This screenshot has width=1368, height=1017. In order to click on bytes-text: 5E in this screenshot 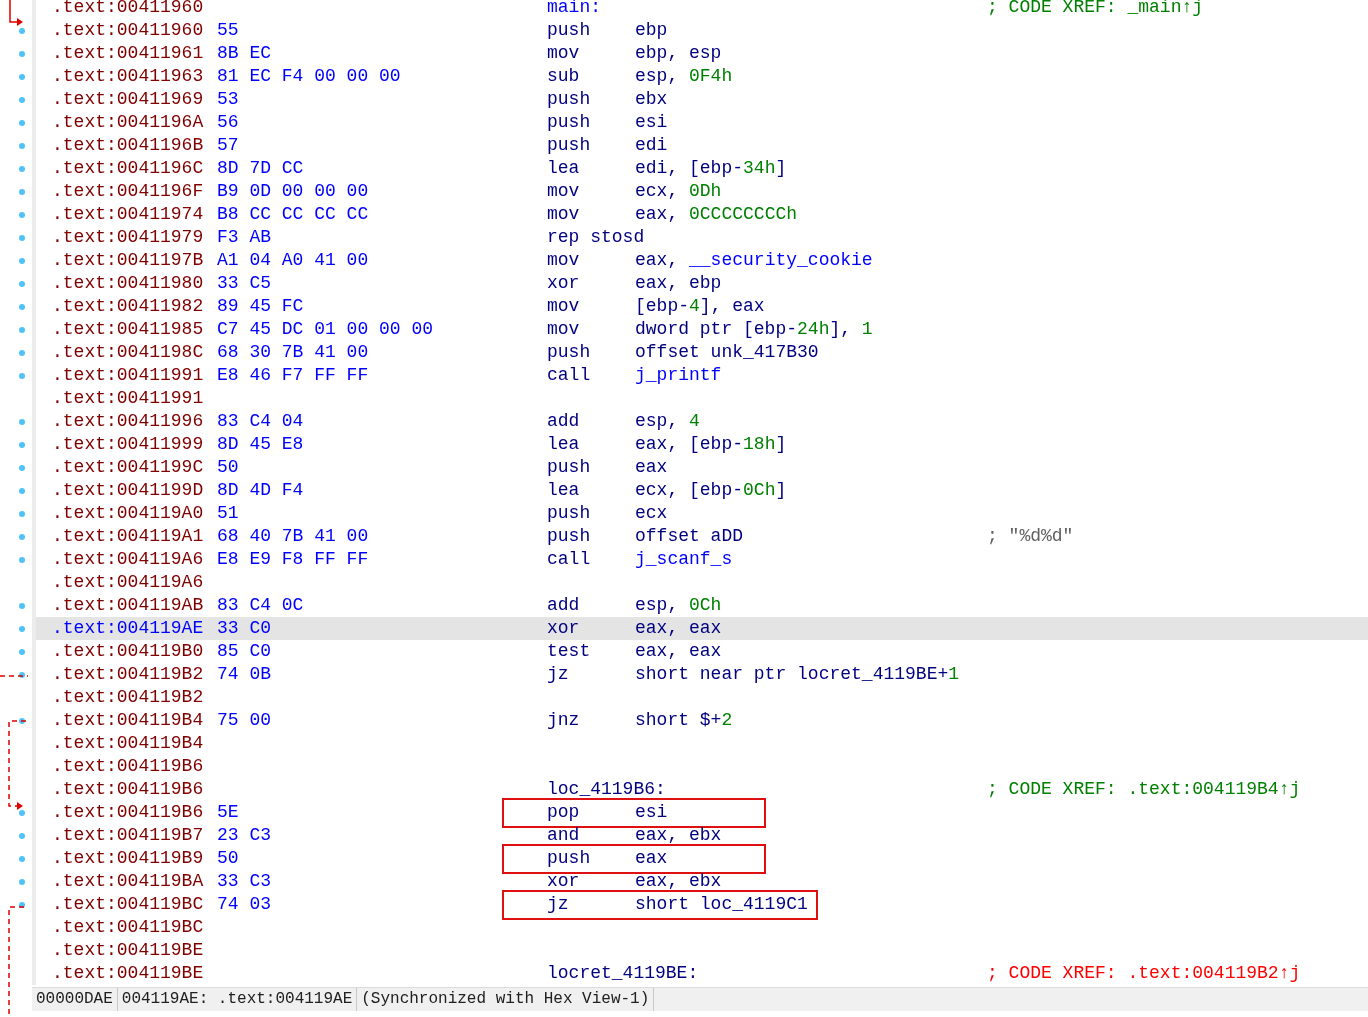, I will do `click(228, 812)`.